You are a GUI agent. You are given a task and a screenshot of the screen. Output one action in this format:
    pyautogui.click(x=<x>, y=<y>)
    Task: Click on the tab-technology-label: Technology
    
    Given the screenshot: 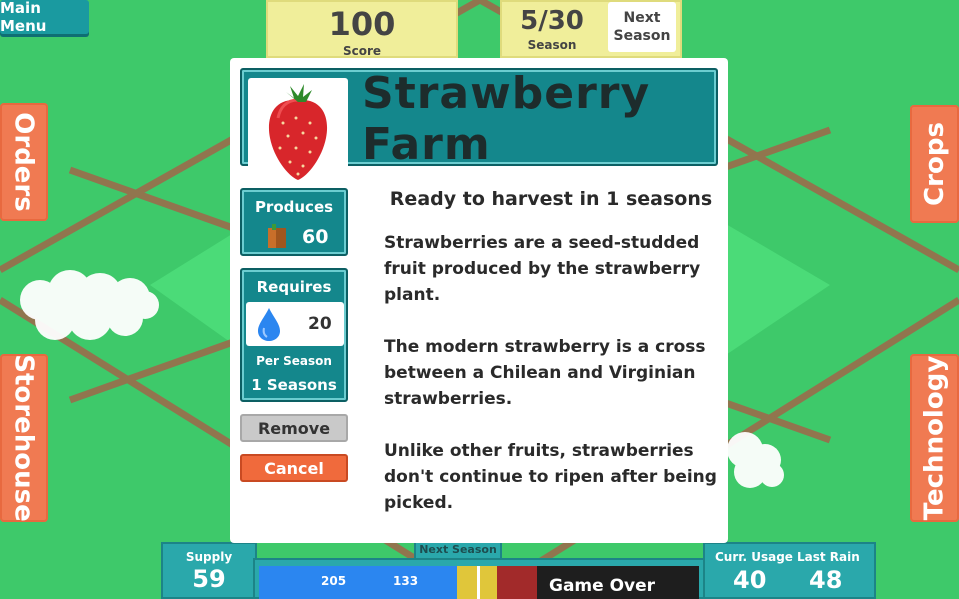 What is the action you would take?
    pyautogui.click(x=934, y=438)
    